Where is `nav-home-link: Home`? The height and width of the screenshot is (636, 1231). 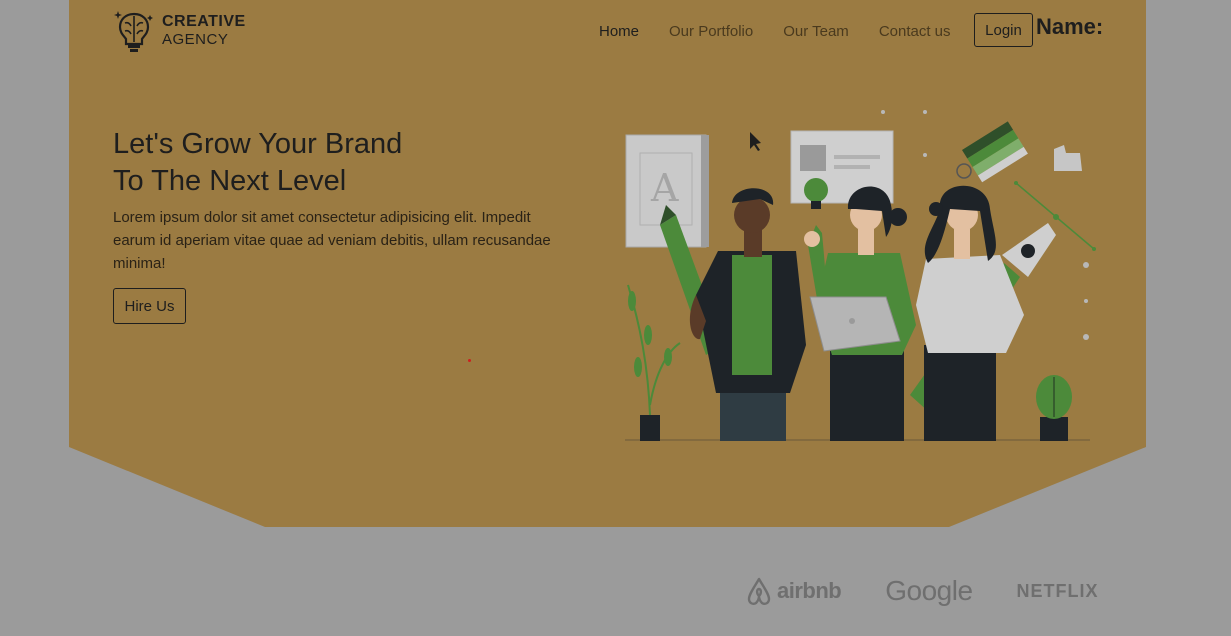 nav-home-link: Home is located at coordinates (619, 31).